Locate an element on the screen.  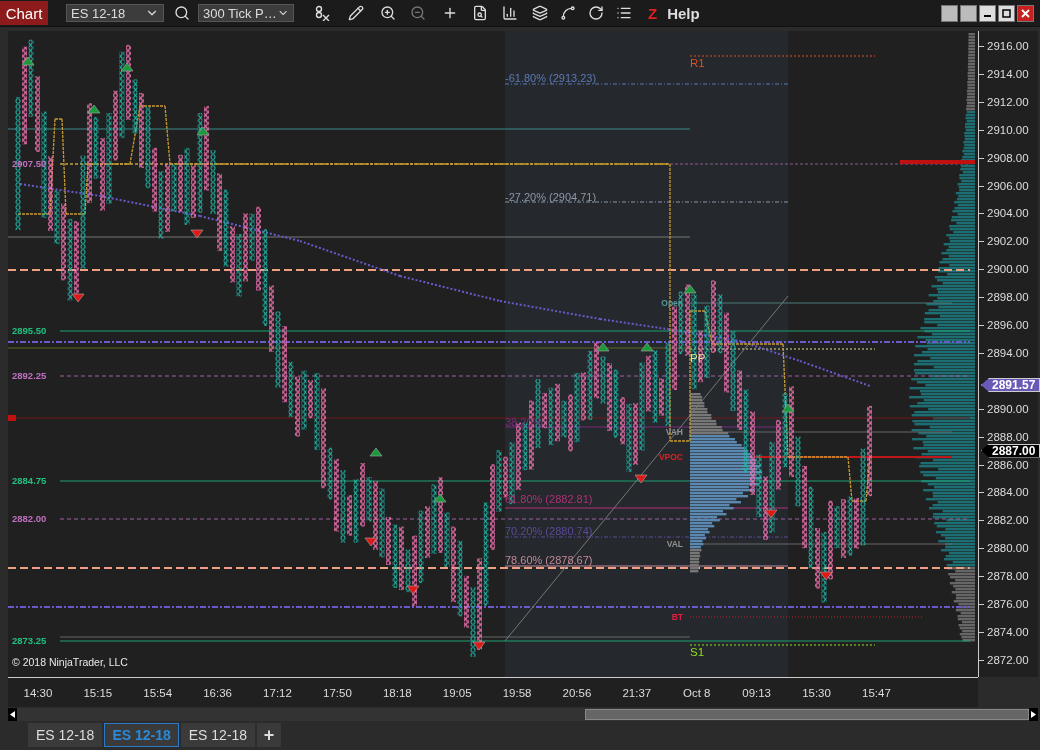
price-axis-label: 2872.00 is located at coordinates (1008, 659).